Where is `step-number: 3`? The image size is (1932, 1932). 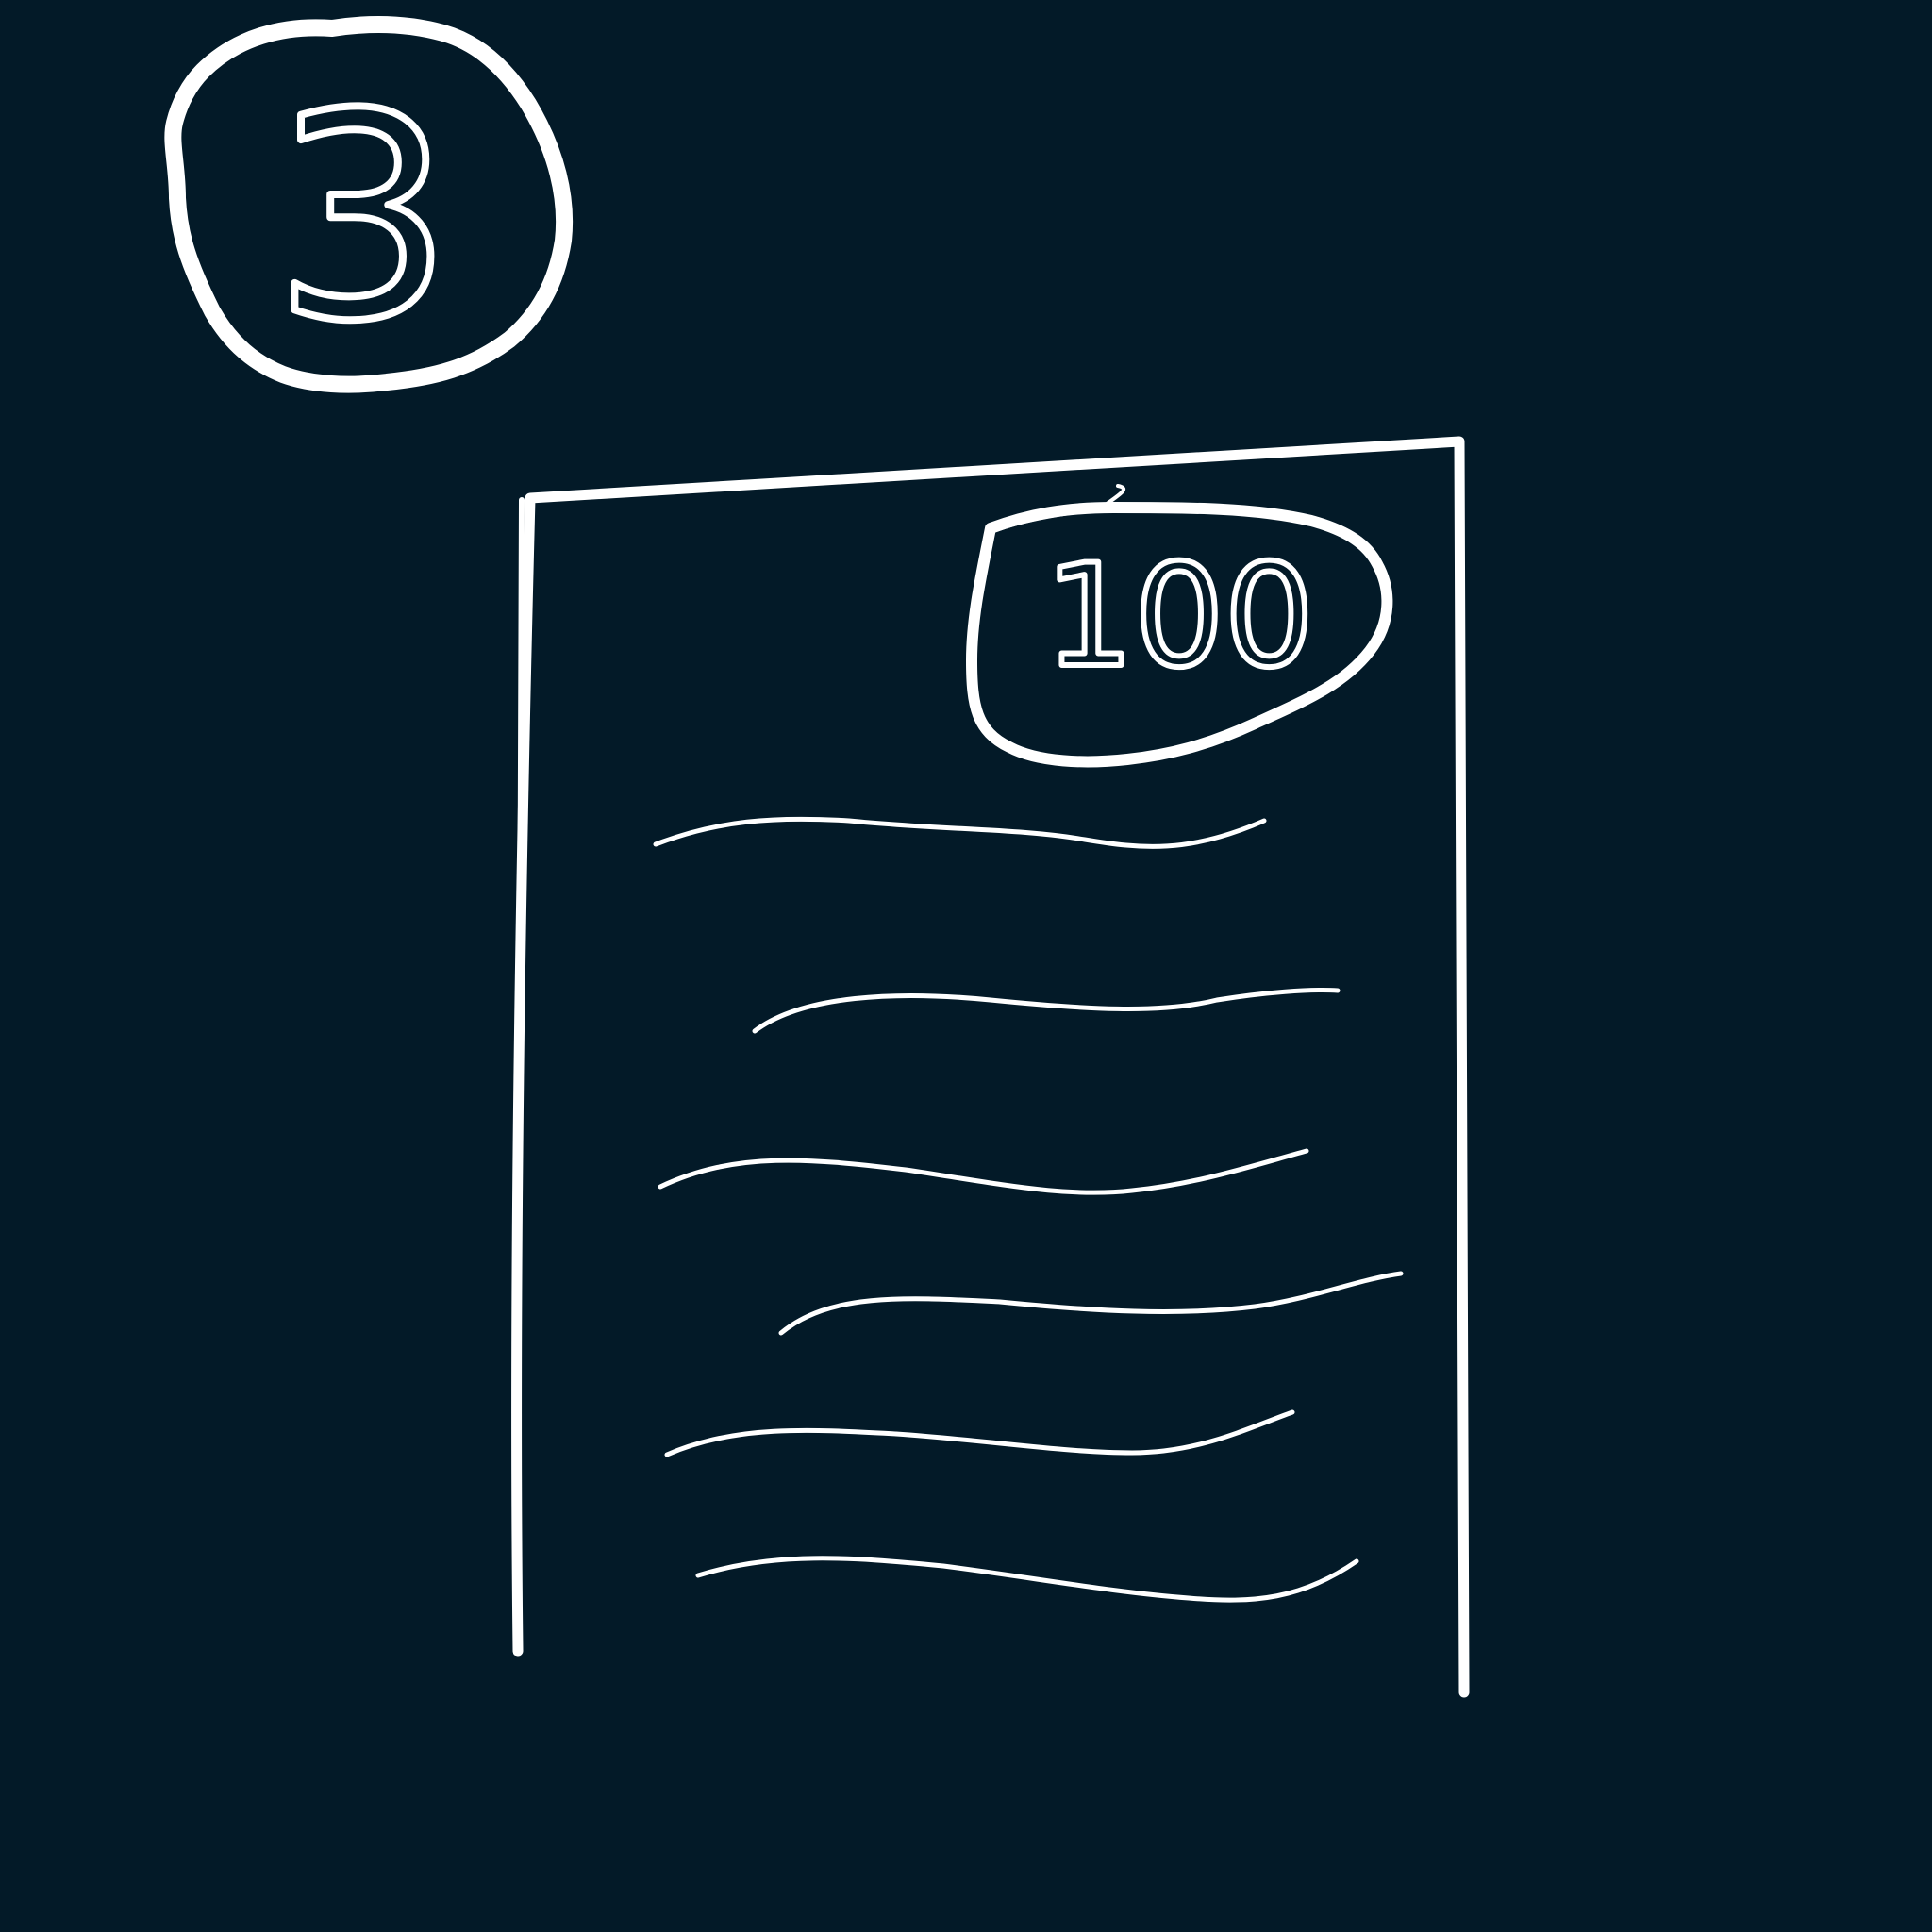 step-number: 3 is located at coordinates (364, 219).